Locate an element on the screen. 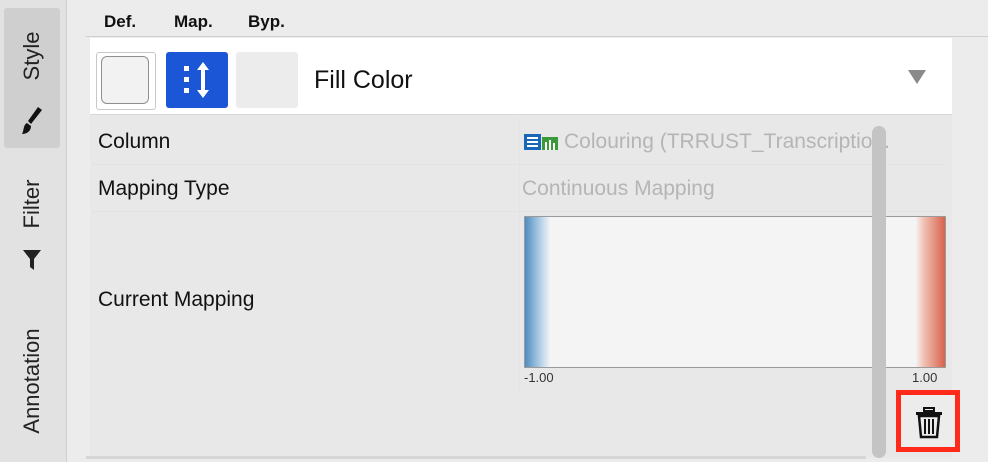 This screenshot has width=988, height=462. gradient-max-label: 1.00 is located at coordinates (925, 377).